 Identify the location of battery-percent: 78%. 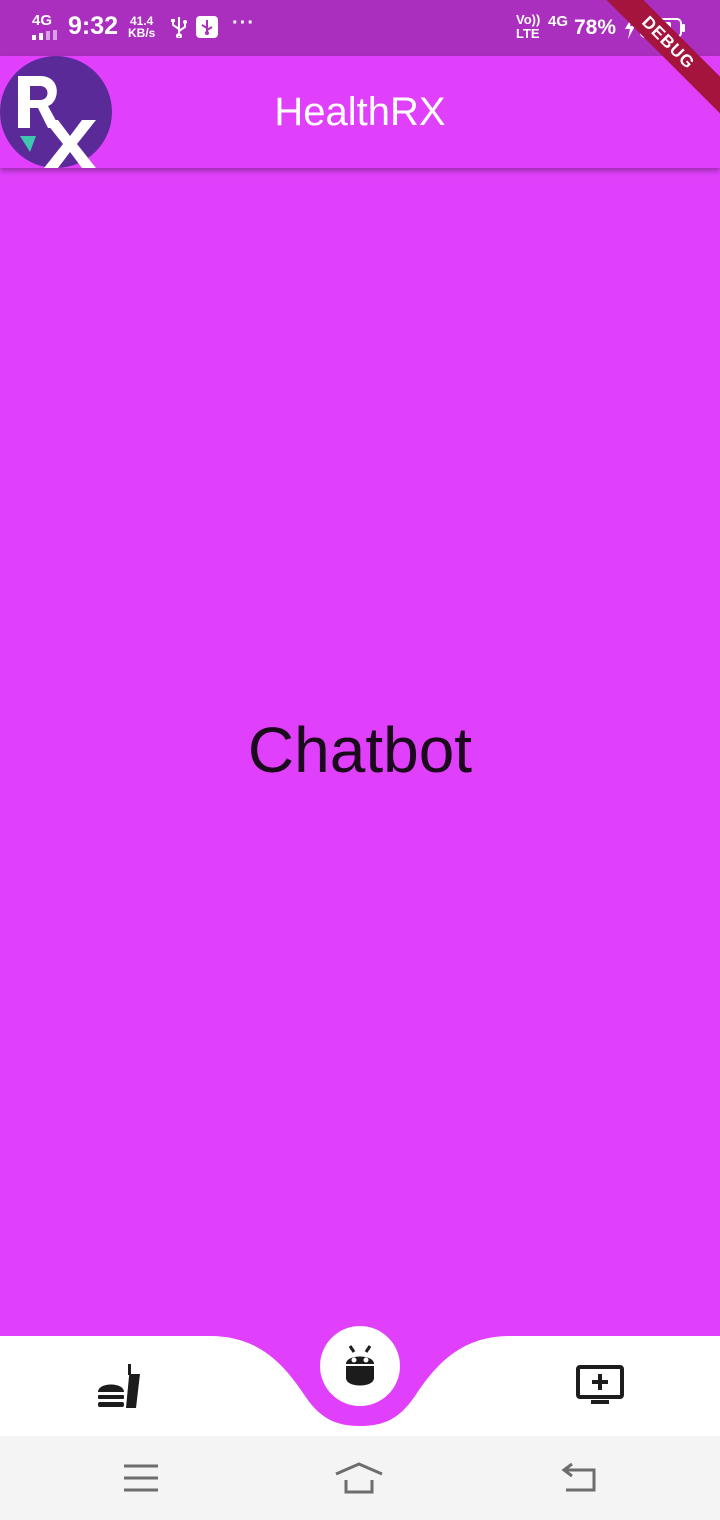
(595, 27).